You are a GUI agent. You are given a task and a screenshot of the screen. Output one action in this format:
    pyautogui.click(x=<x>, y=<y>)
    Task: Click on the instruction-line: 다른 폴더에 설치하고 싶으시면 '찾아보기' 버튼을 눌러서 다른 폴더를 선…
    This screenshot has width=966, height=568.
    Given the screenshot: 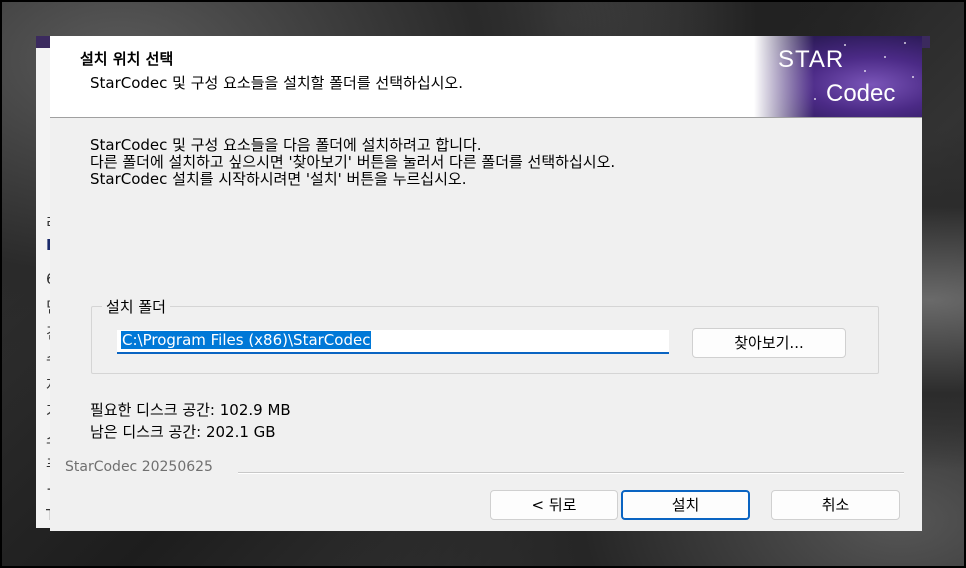 What is the action you would take?
    pyautogui.click(x=353, y=162)
    